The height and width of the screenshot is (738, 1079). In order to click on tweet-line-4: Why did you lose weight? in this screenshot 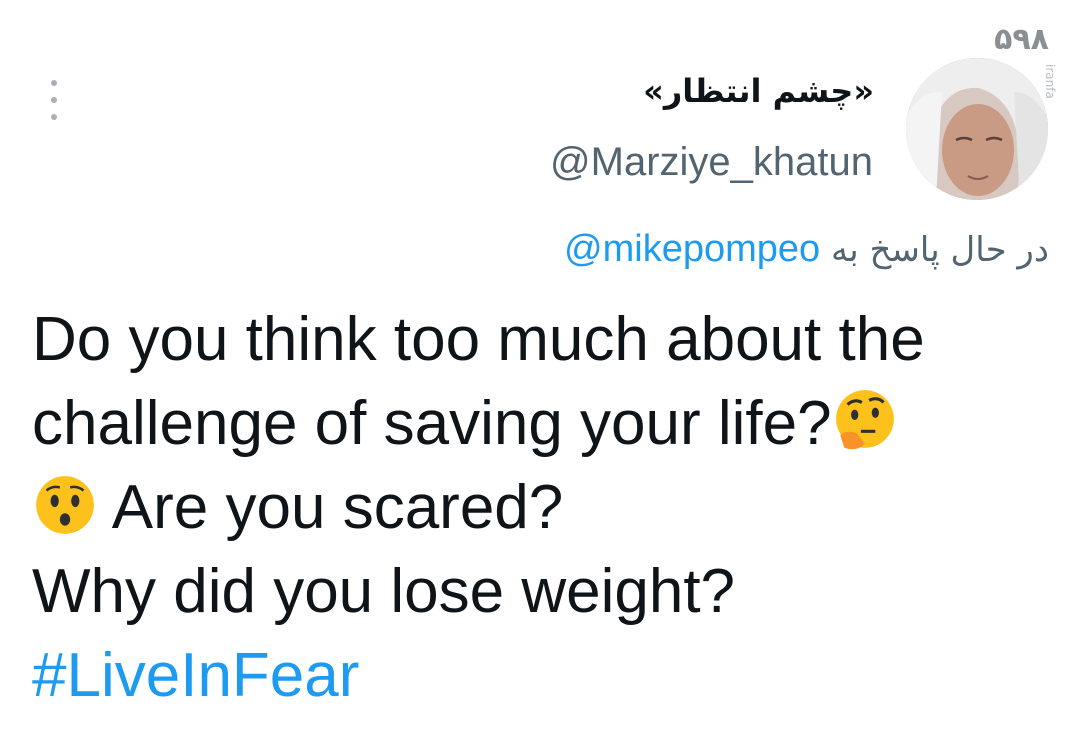, I will do `click(384, 591)`.